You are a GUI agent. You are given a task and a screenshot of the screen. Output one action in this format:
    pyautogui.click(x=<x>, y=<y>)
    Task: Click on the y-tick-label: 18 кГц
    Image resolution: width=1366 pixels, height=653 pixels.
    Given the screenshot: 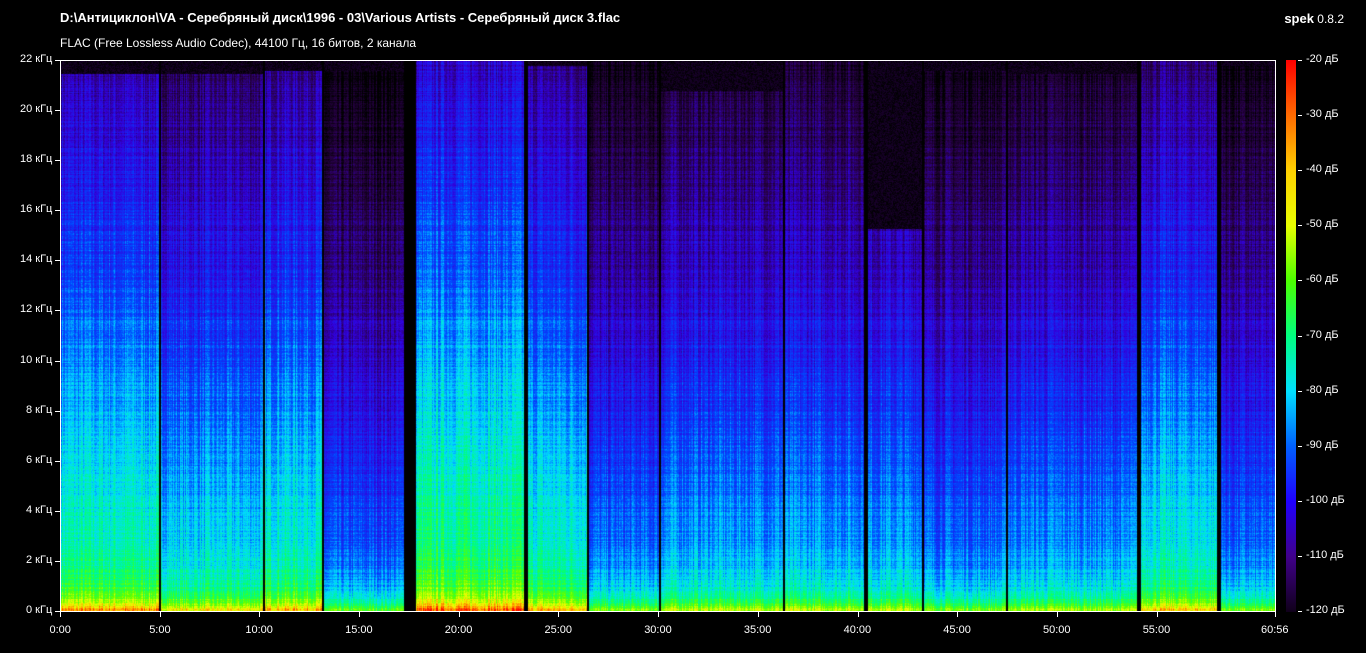 What is the action you would take?
    pyautogui.click(x=36, y=159)
    